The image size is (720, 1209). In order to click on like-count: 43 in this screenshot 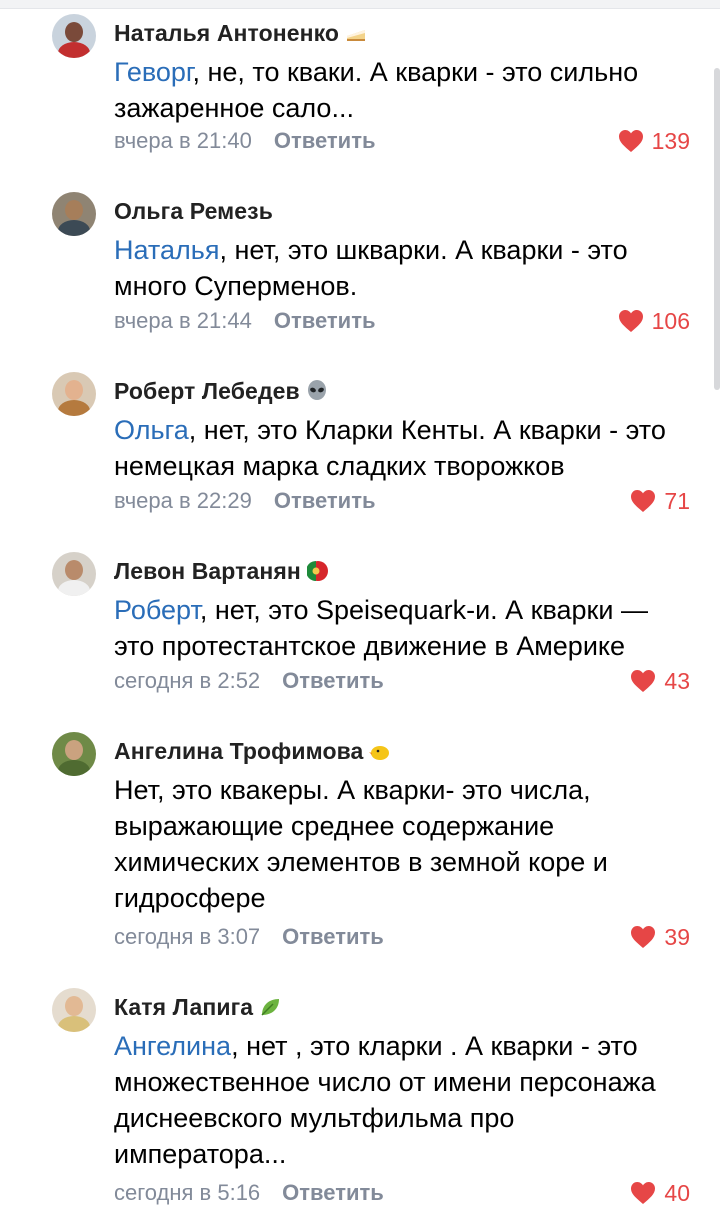, I will do `click(677, 680)`.